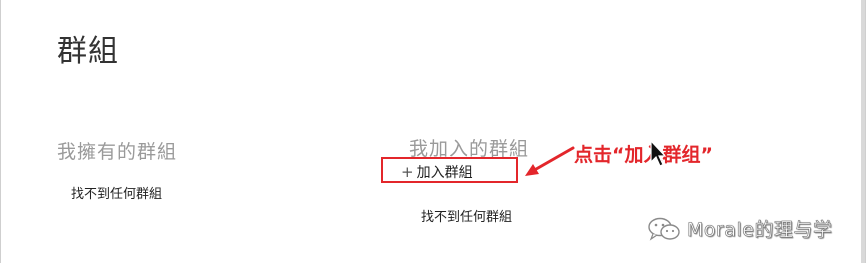 The height and width of the screenshot is (263, 866). I want to click on watermark: Morale的理与学, so click(739, 228).